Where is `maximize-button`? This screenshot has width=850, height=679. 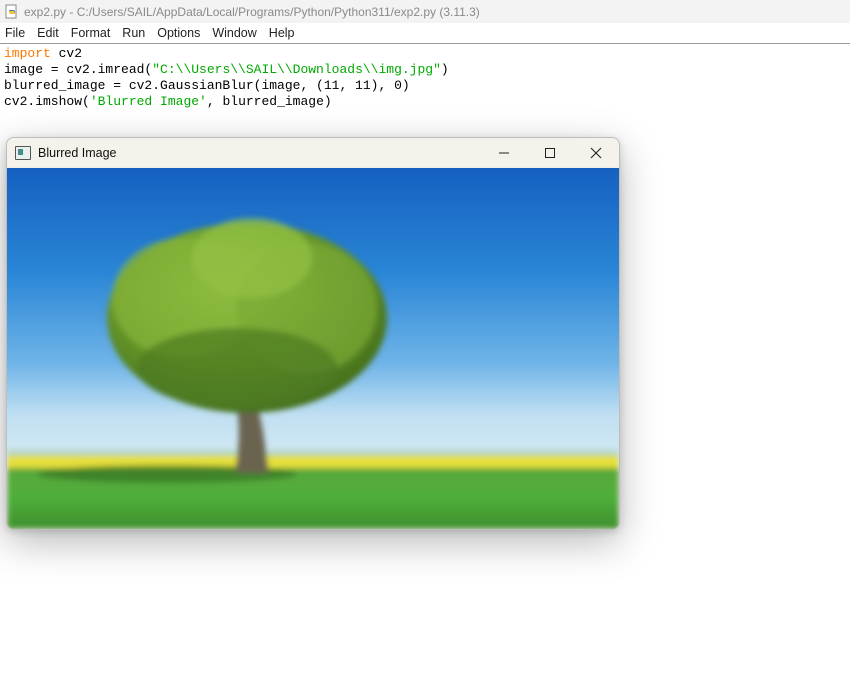
maximize-button is located at coordinates (550, 152).